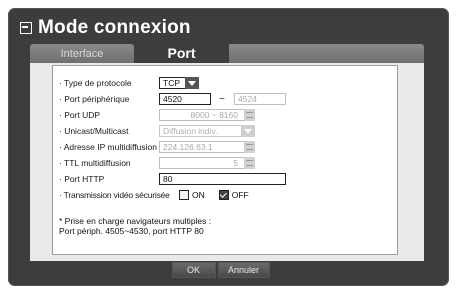  What do you see at coordinates (190, 131) in the screenshot?
I see `unicast-multicast-value: Diffusion indiv.` at bounding box center [190, 131].